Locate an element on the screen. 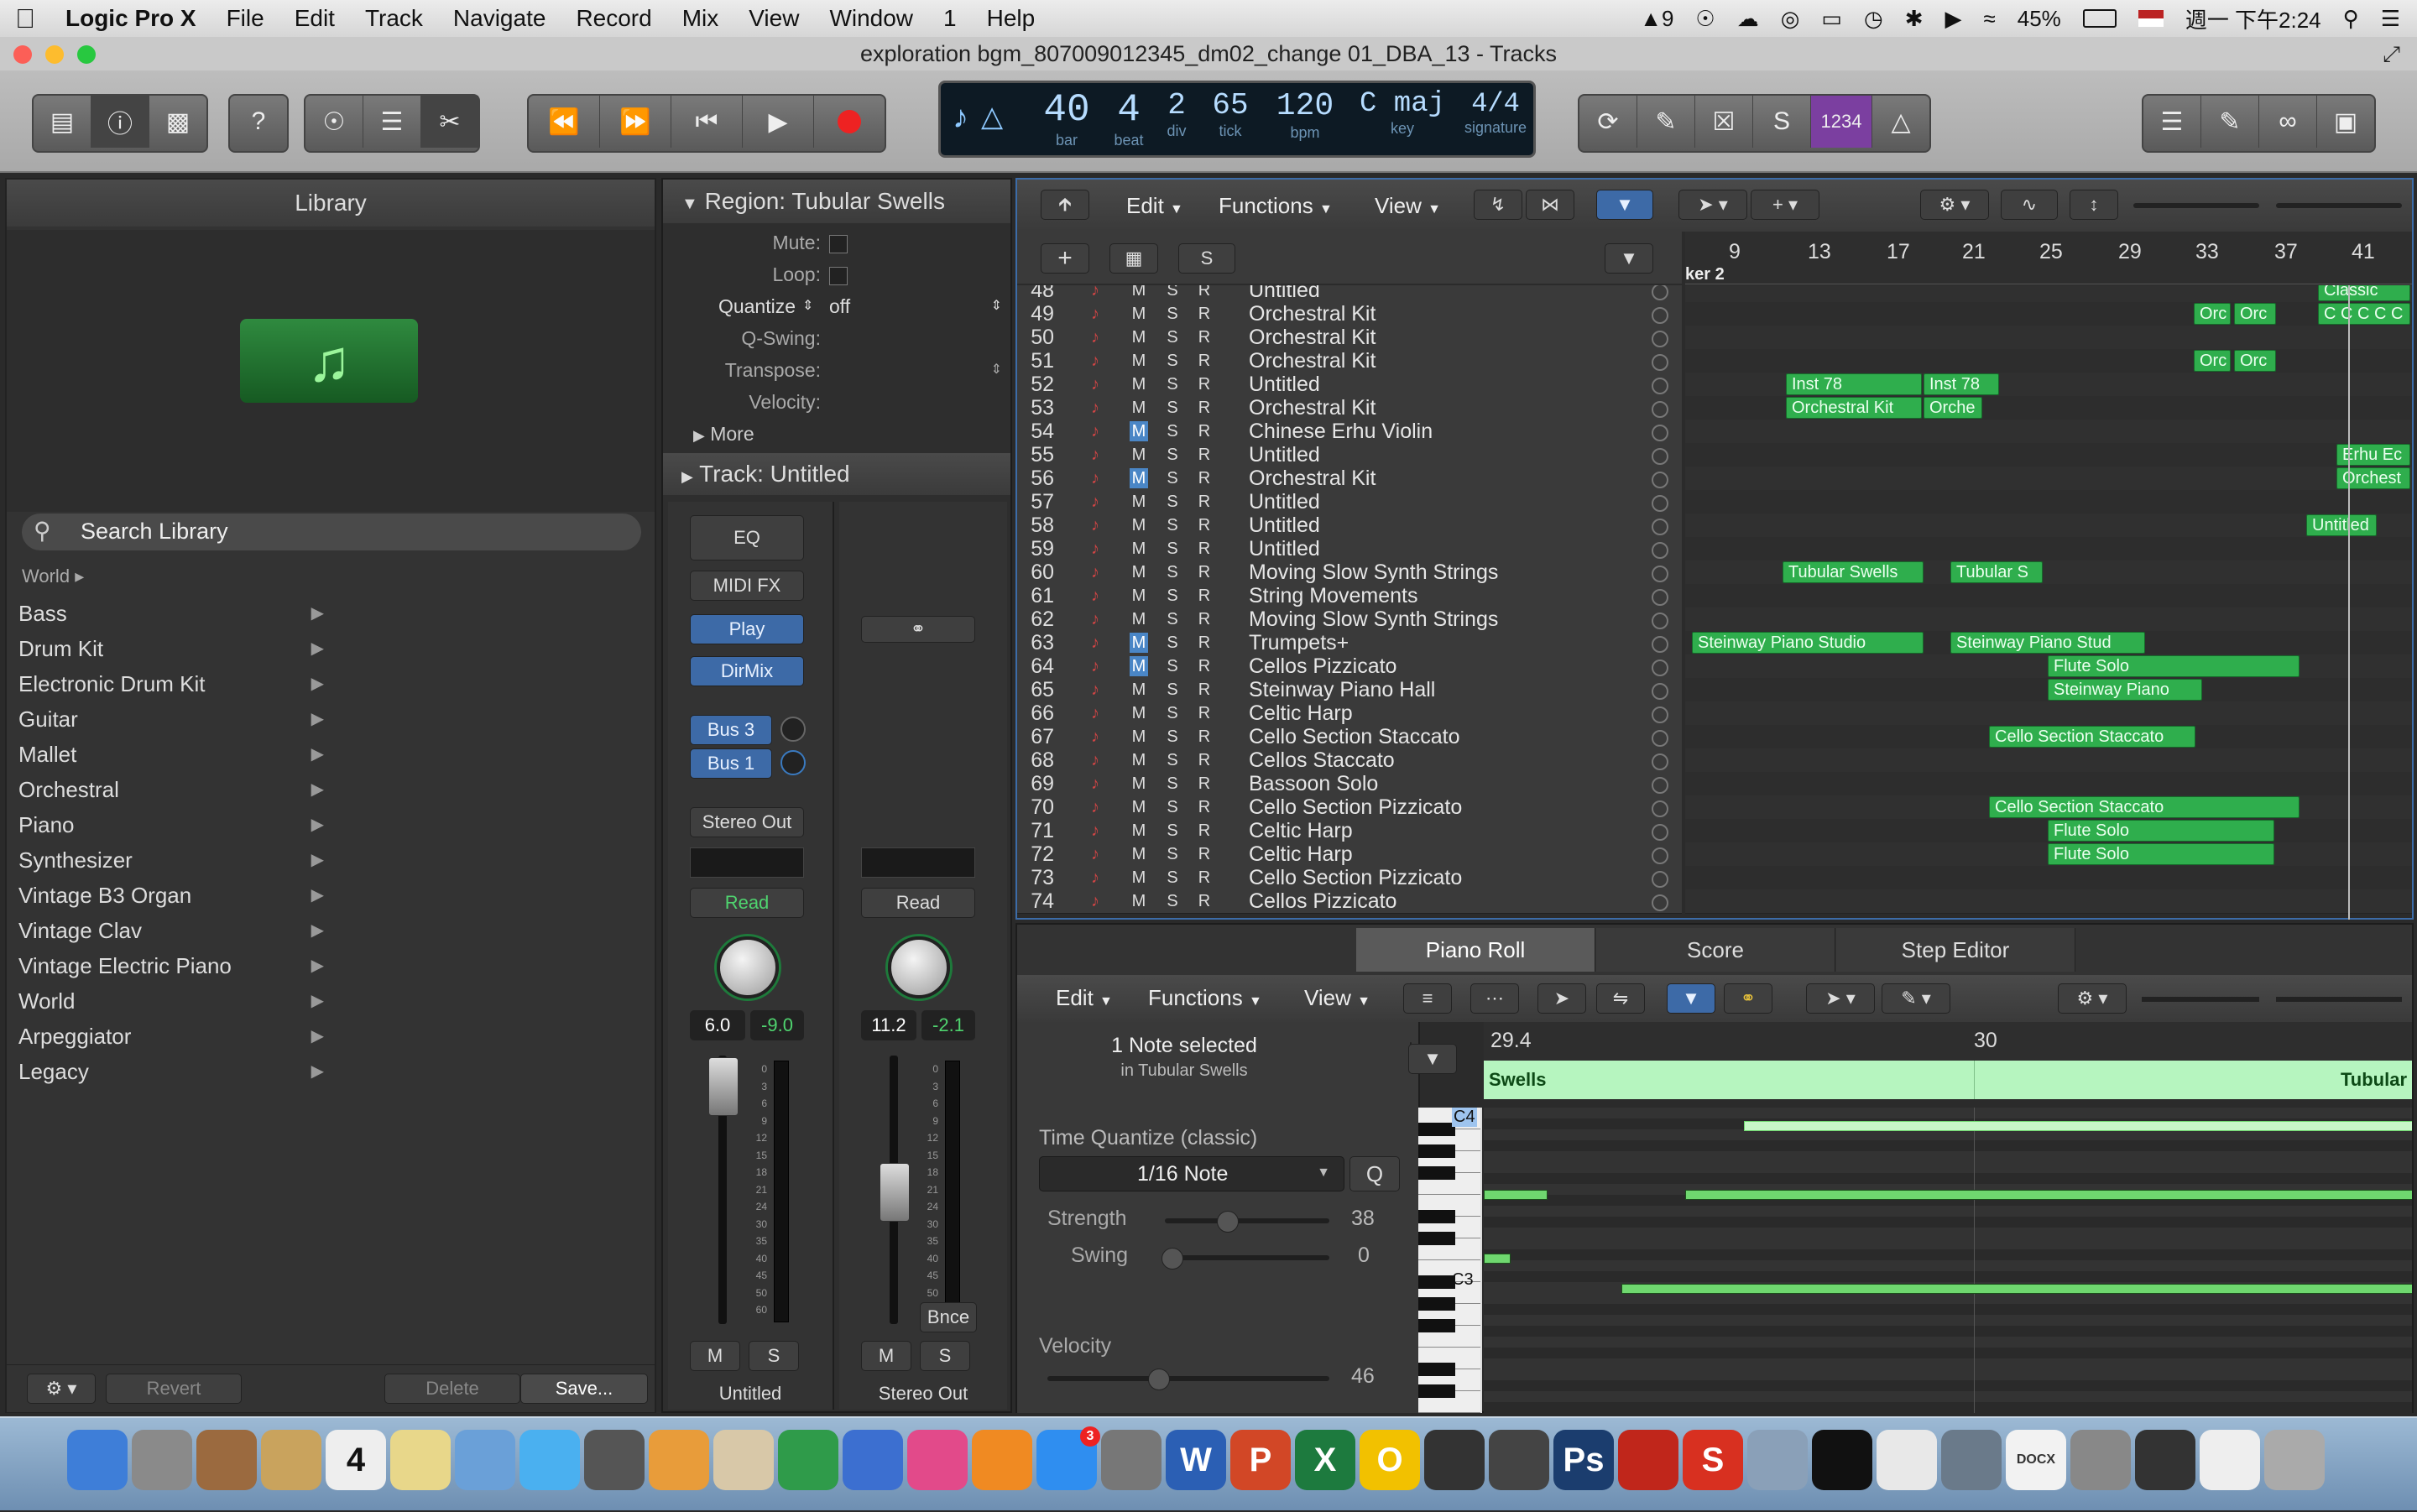 The image size is (2417, 1512). collapse-icon: ⋯ is located at coordinates (1494, 999).